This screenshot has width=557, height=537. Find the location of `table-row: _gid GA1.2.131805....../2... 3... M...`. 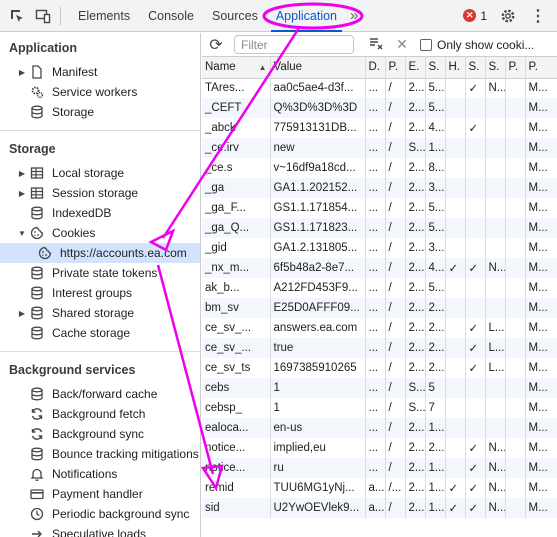

table-row: _gid GA1.2.131805....../2... 3... M... is located at coordinates (379, 248).